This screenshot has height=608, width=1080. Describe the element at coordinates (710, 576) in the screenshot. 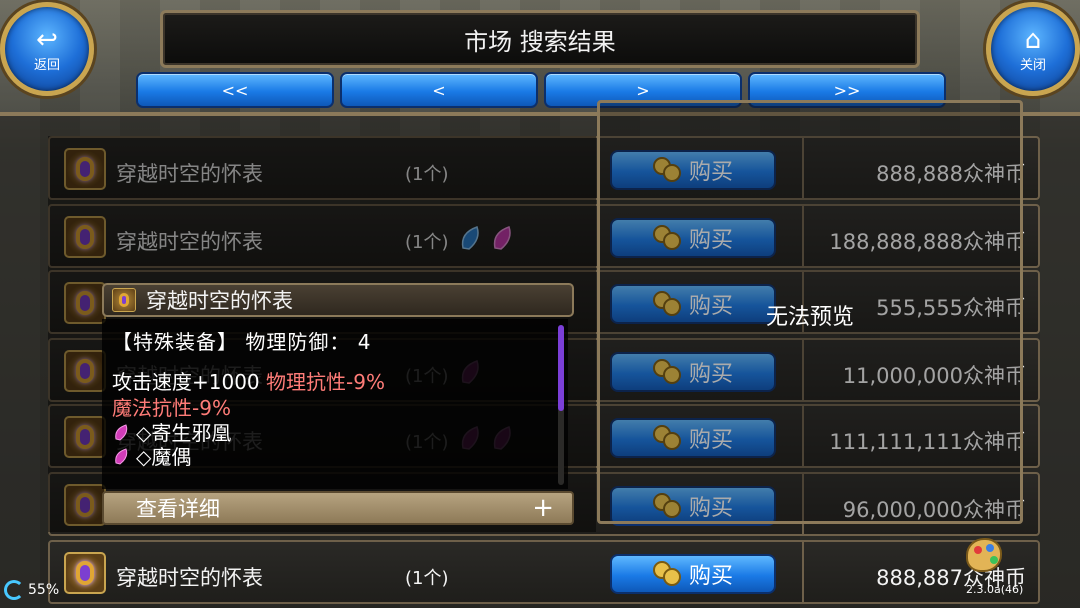

I see `buy-label: 购买` at that location.